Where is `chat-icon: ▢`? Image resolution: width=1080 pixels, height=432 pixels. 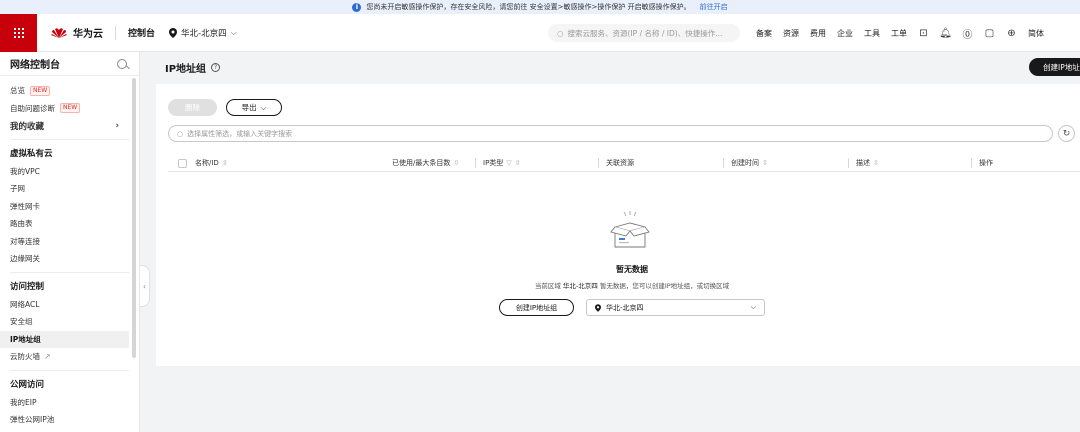 chat-icon: ▢ is located at coordinates (989, 33).